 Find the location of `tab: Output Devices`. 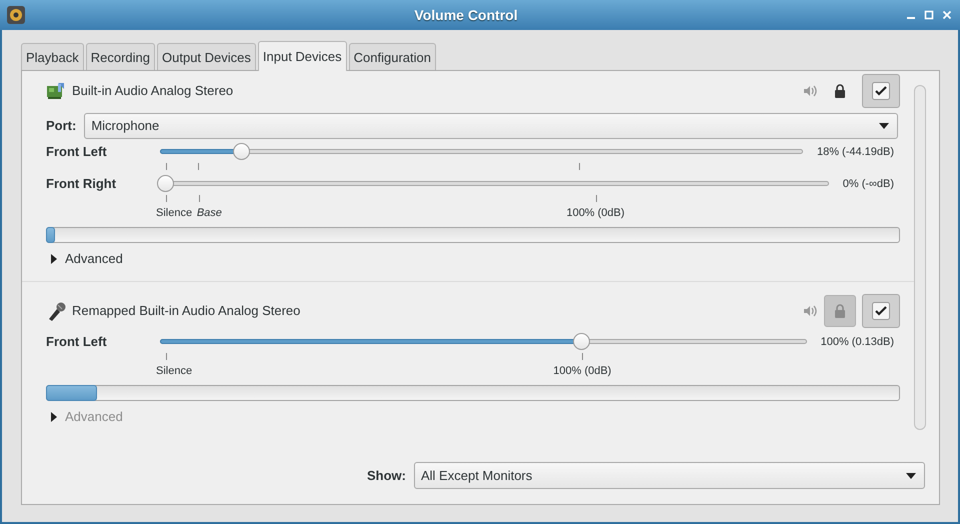

tab: Output Devices is located at coordinates (206, 56).